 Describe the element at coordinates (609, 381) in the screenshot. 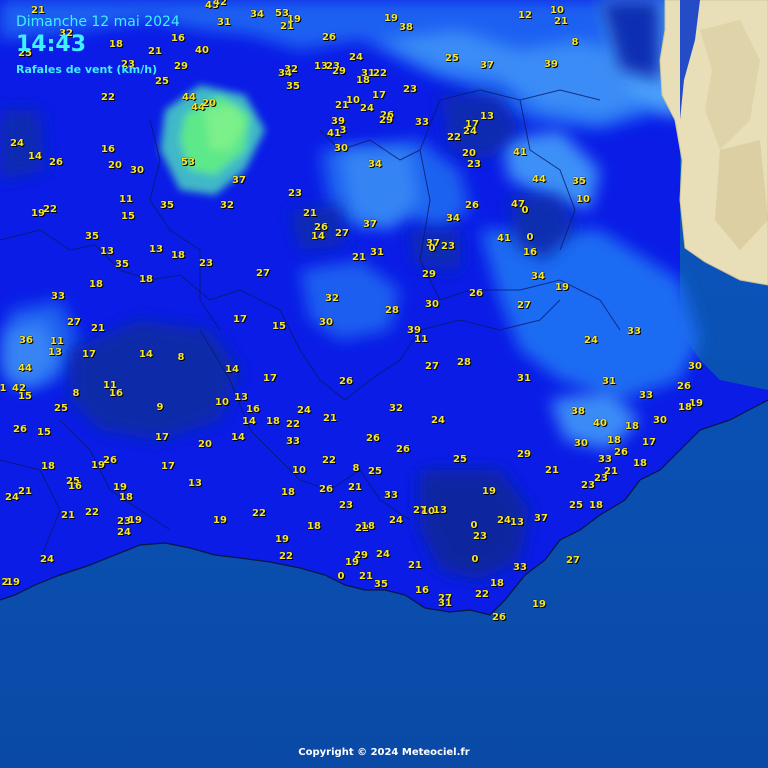

I see `station-gust-value: 31` at that location.